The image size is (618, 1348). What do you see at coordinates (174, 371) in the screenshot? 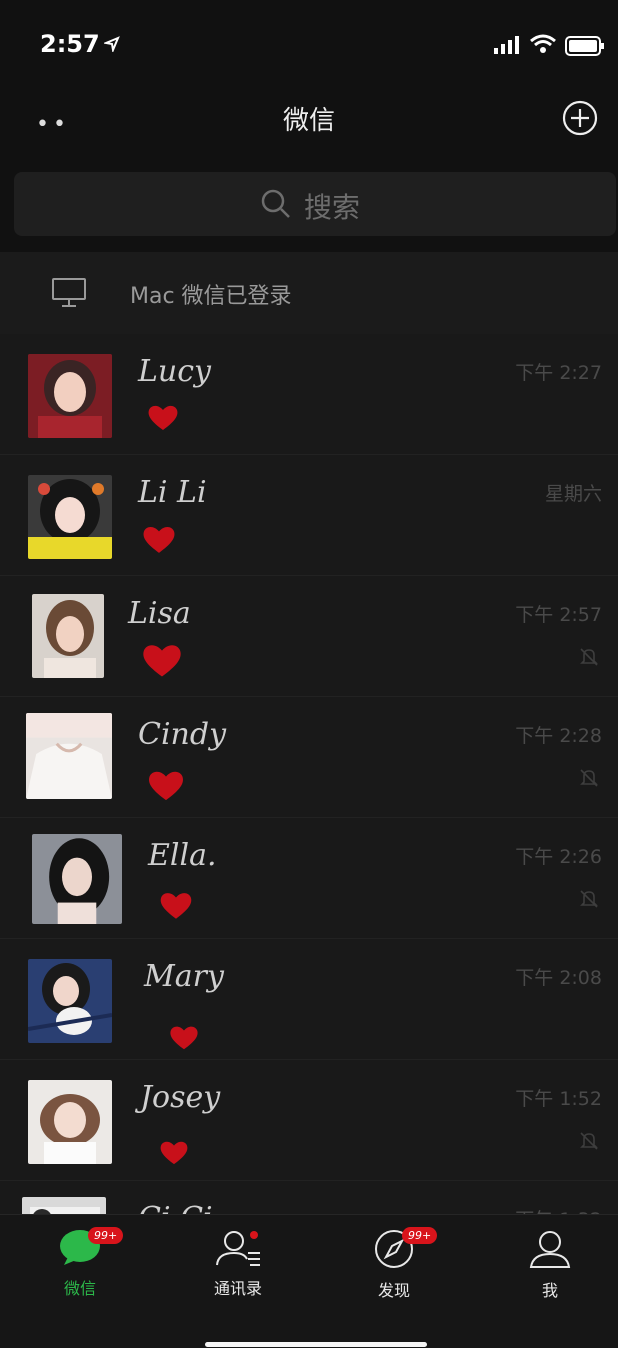
I see `chat-name: Lucy` at bounding box center [174, 371].